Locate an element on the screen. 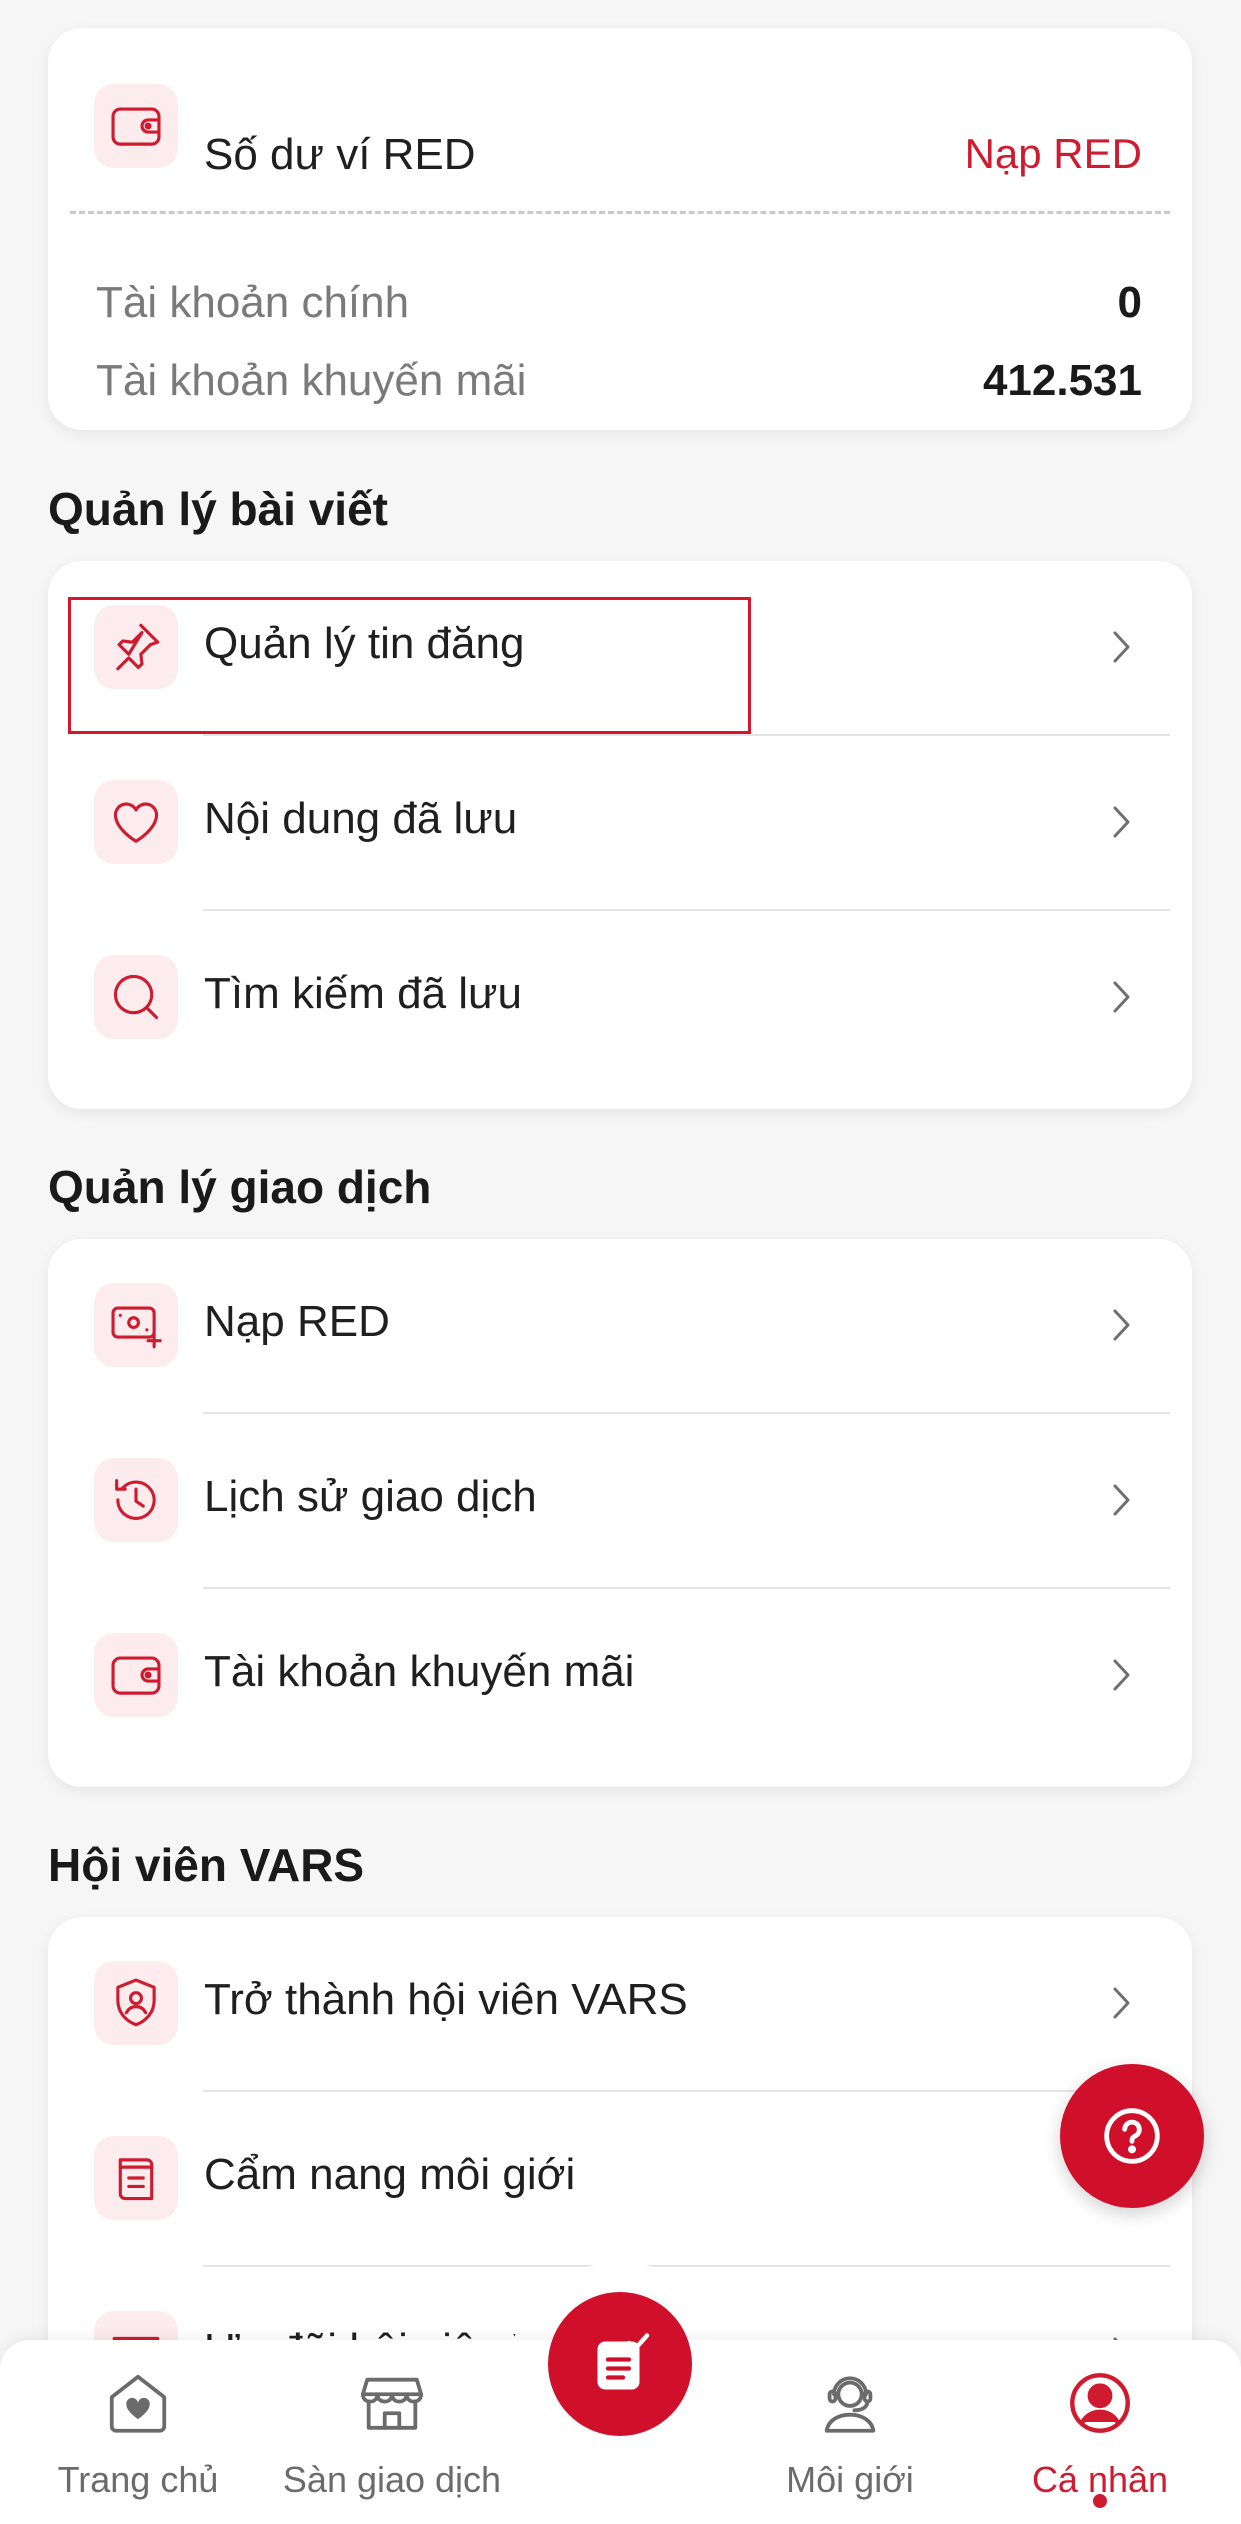  promo-account-label: Tài khoản khuyến mãi is located at coordinates (311, 380).